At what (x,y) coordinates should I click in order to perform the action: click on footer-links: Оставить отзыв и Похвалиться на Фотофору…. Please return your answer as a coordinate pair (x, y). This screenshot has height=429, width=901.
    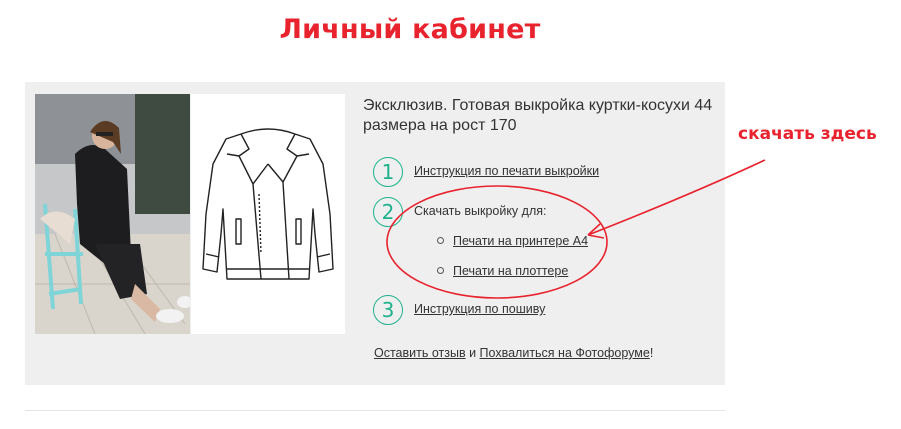
    Looking at the image, I should click on (513, 353).